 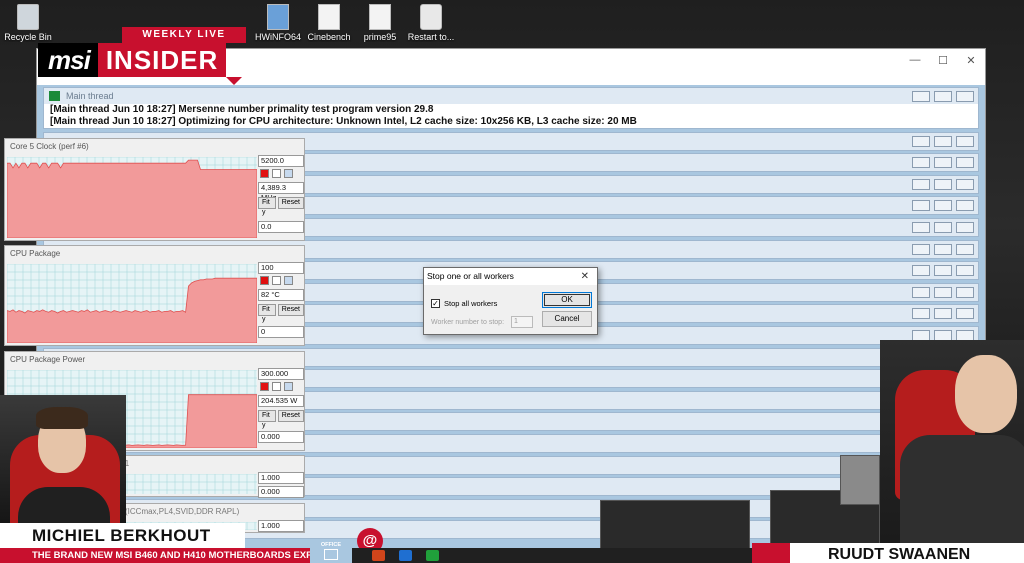 I want to click on cancel-button: Cancel, so click(x=567, y=319).